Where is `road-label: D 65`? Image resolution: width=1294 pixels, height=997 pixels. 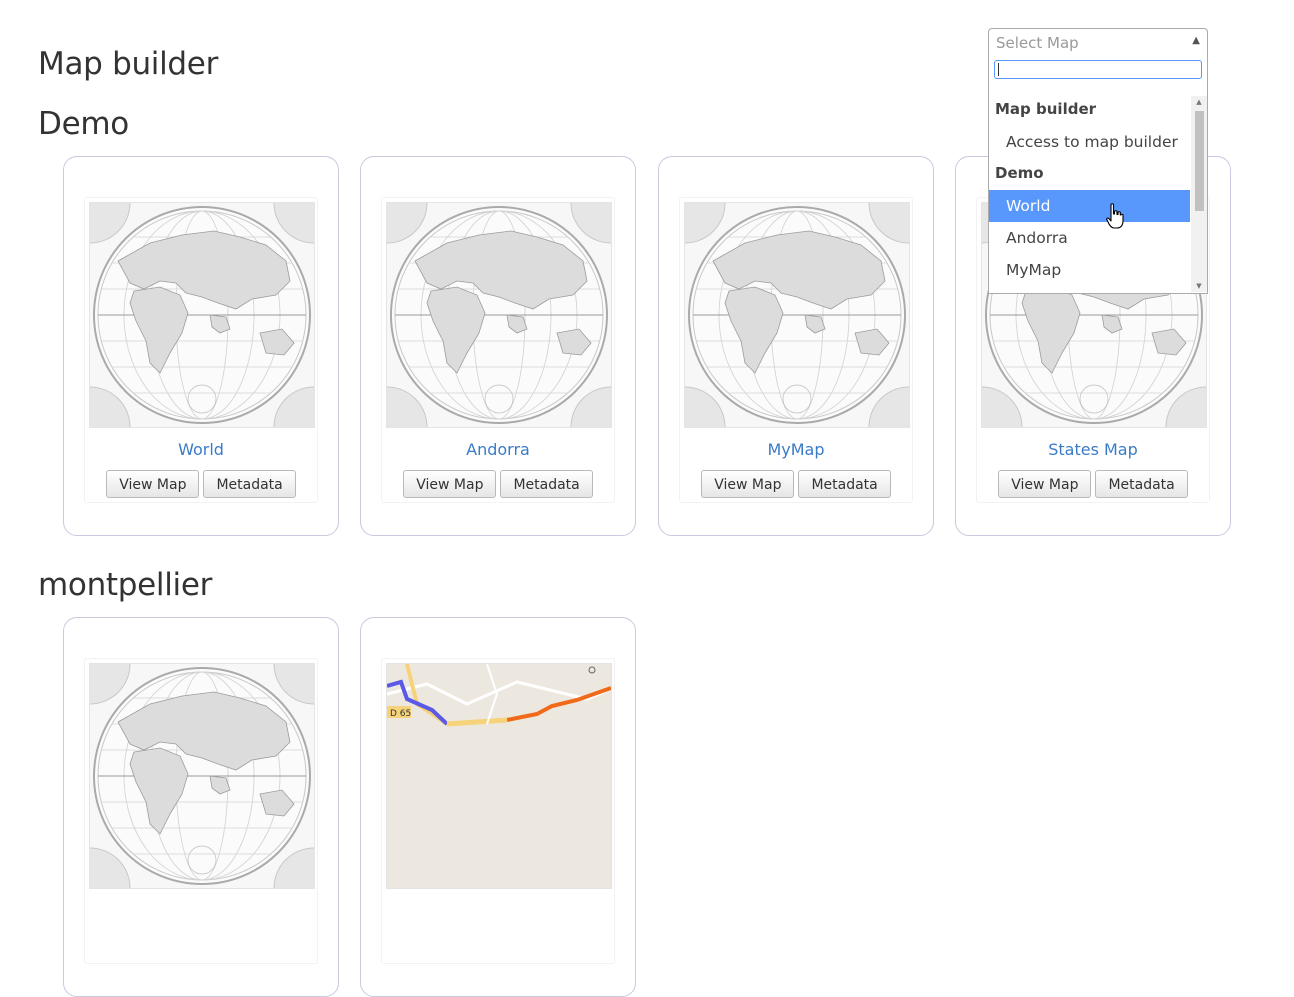
road-label: D 65 is located at coordinates (400, 714).